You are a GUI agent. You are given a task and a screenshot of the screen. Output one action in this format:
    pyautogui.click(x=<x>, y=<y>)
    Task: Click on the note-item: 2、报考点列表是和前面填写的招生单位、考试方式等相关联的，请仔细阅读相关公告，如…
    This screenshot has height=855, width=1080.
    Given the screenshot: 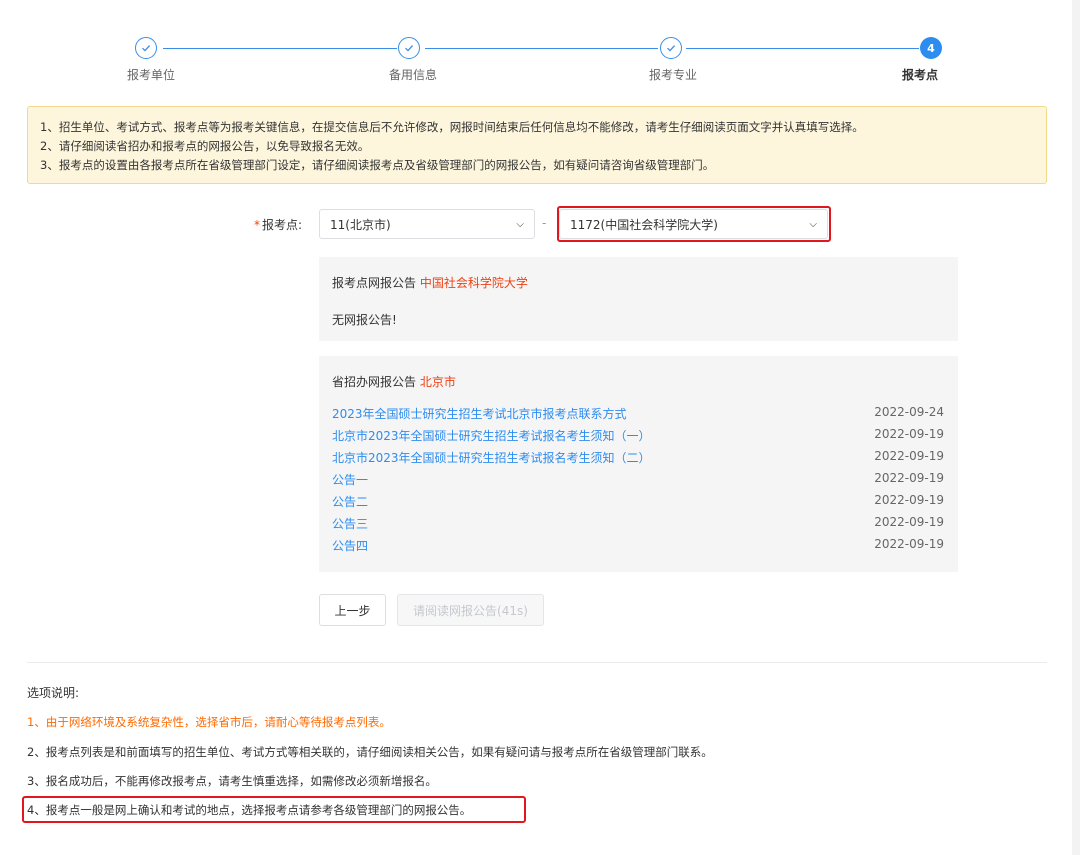 What is the action you would take?
    pyautogui.click(x=370, y=752)
    